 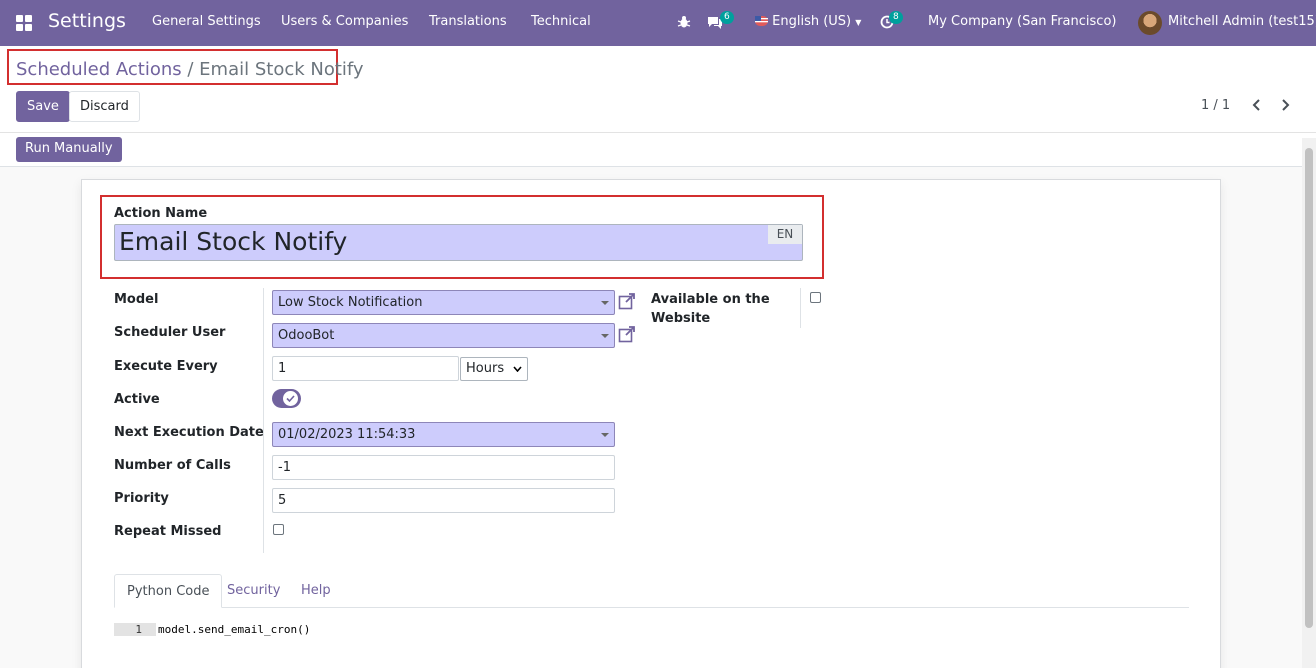 I want to click on right-label-separator, so click(x=800, y=308).